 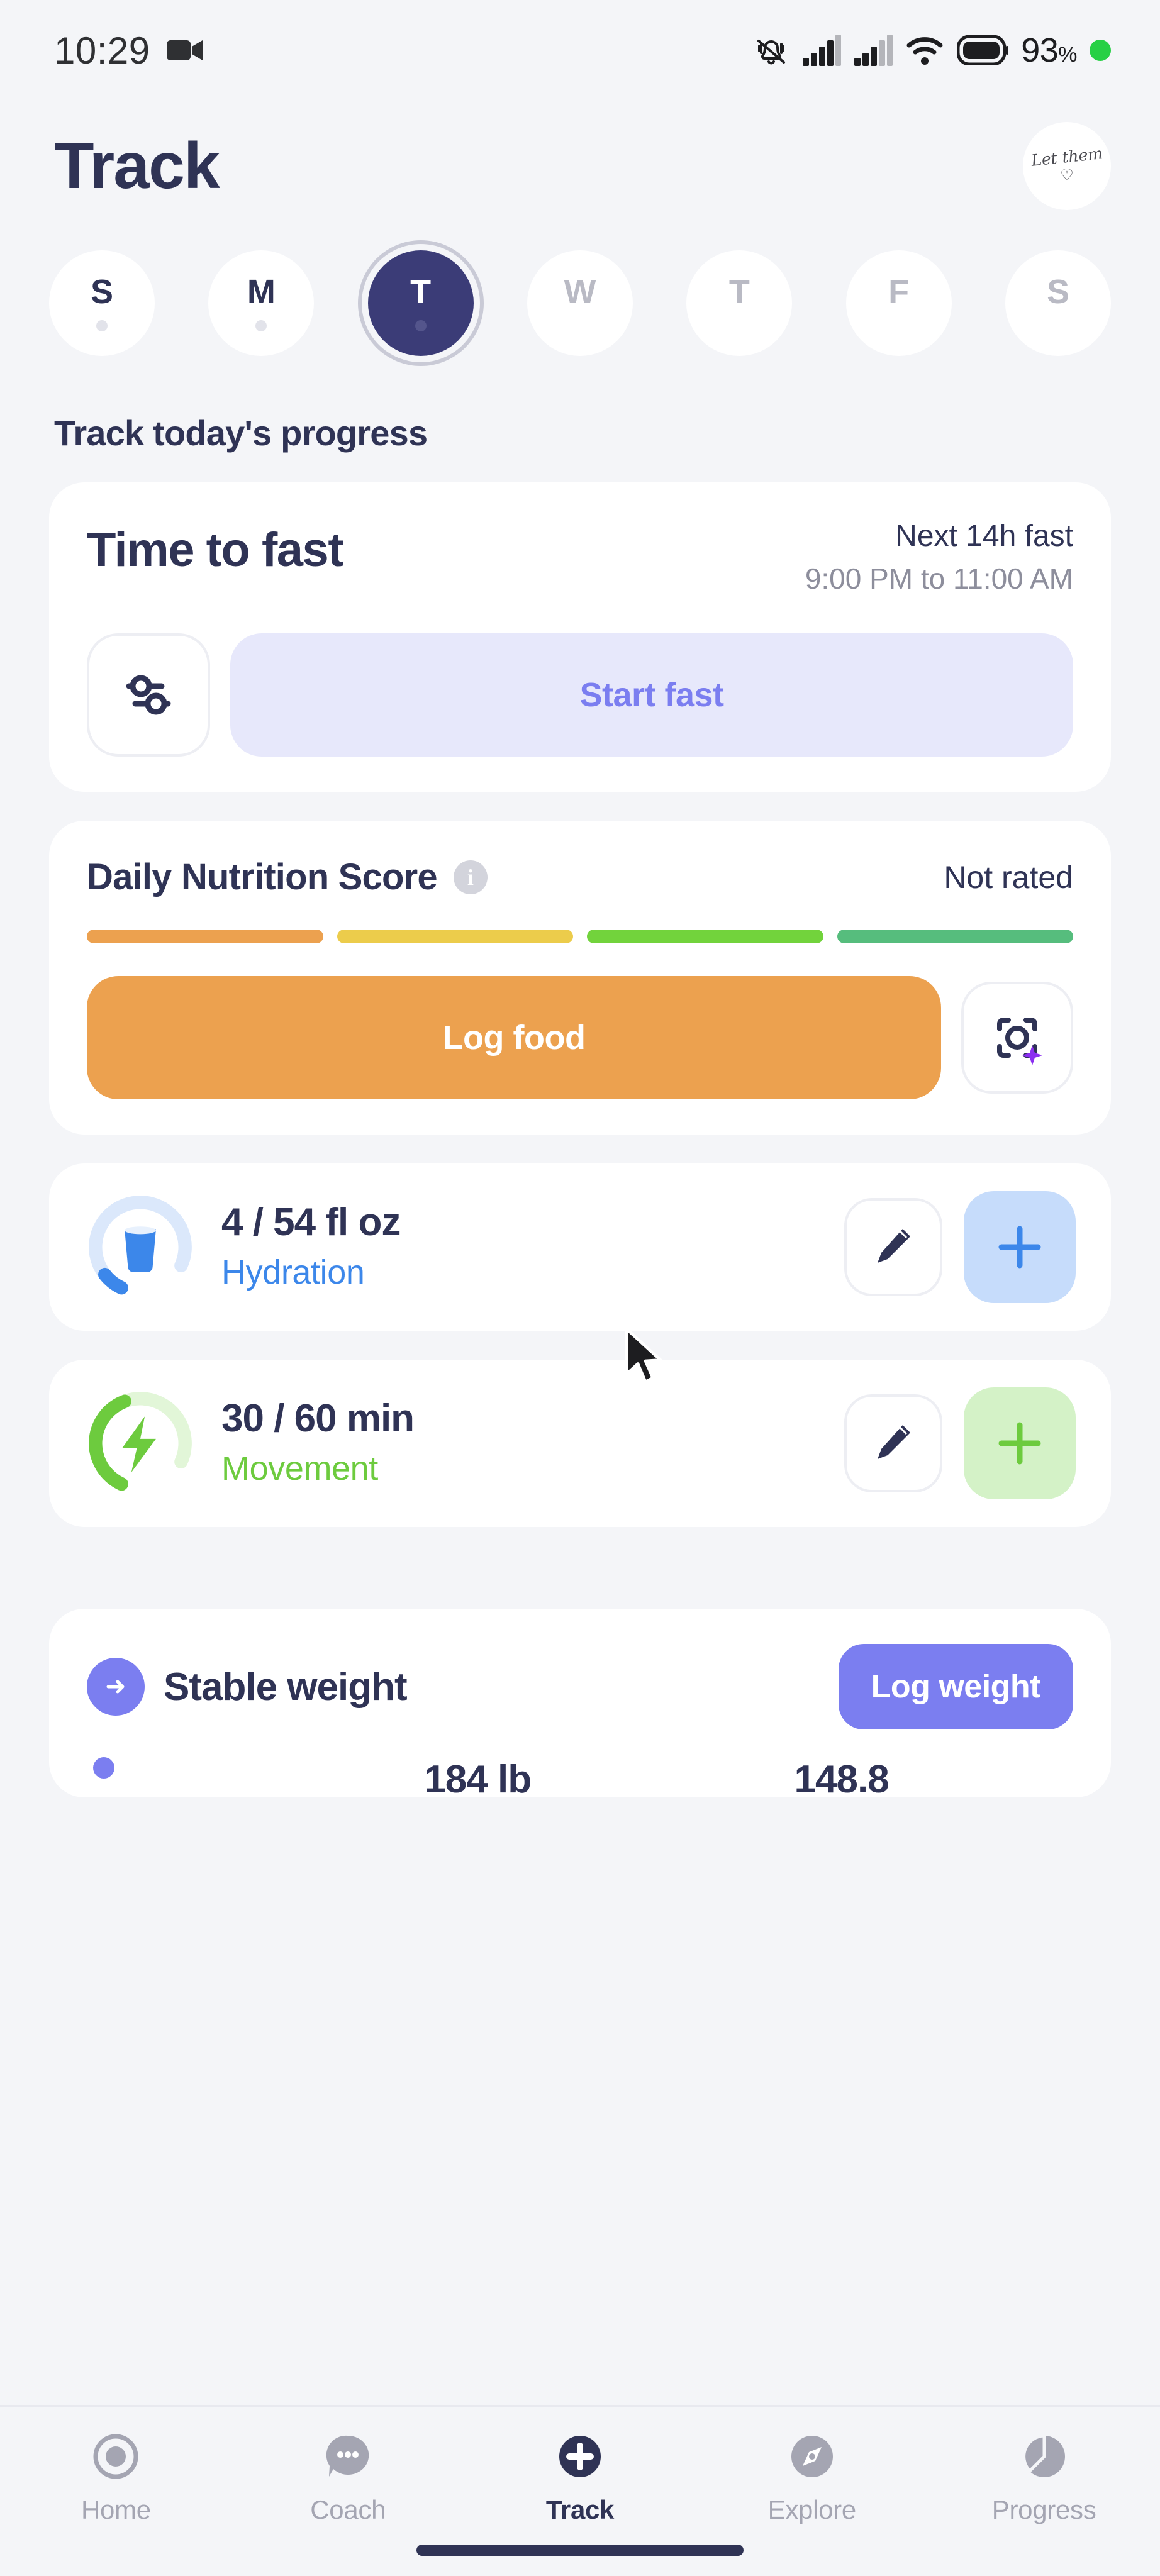 I want to click on status-bar: 10:29 93%, so click(x=580, y=50).